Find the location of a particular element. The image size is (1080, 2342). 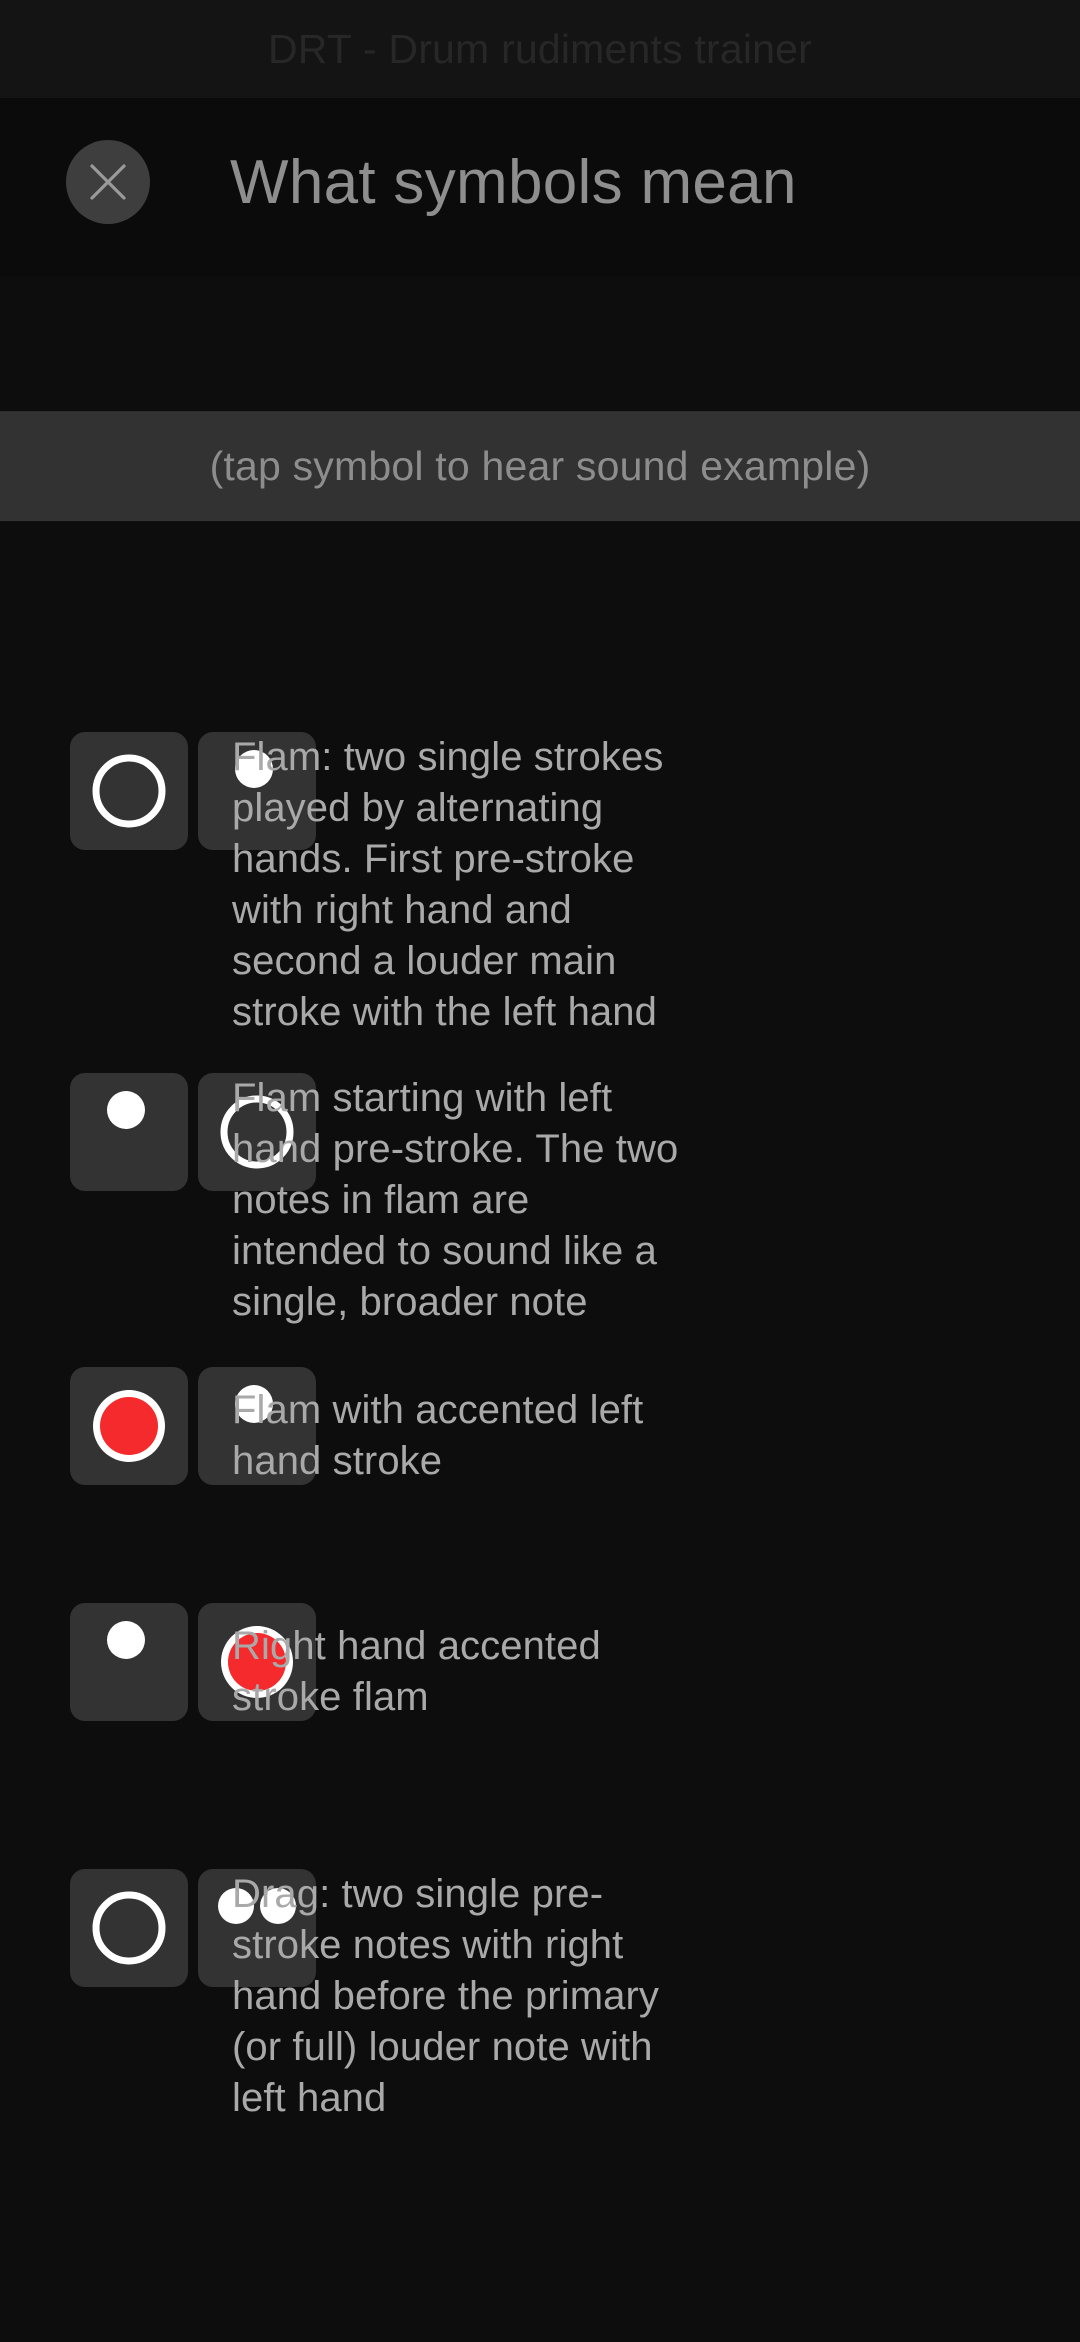

legend-row: Right hand accented stroke flam is located at coordinates (540, 1662).